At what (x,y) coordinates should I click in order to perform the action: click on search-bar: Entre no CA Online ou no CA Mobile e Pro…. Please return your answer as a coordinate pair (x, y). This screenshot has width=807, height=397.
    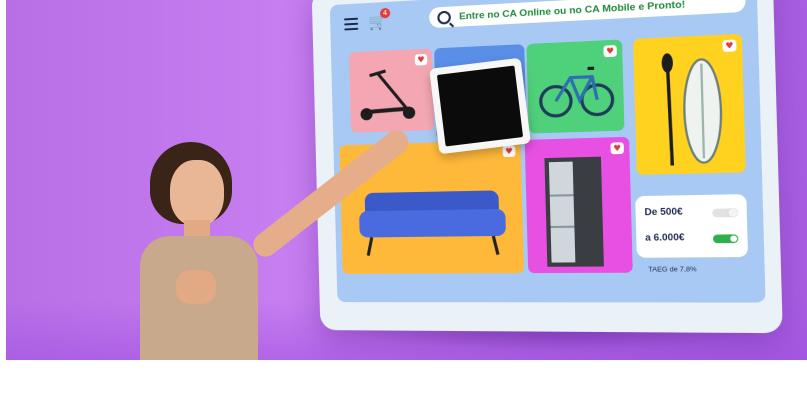
    Looking at the image, I should click on (587, 14).